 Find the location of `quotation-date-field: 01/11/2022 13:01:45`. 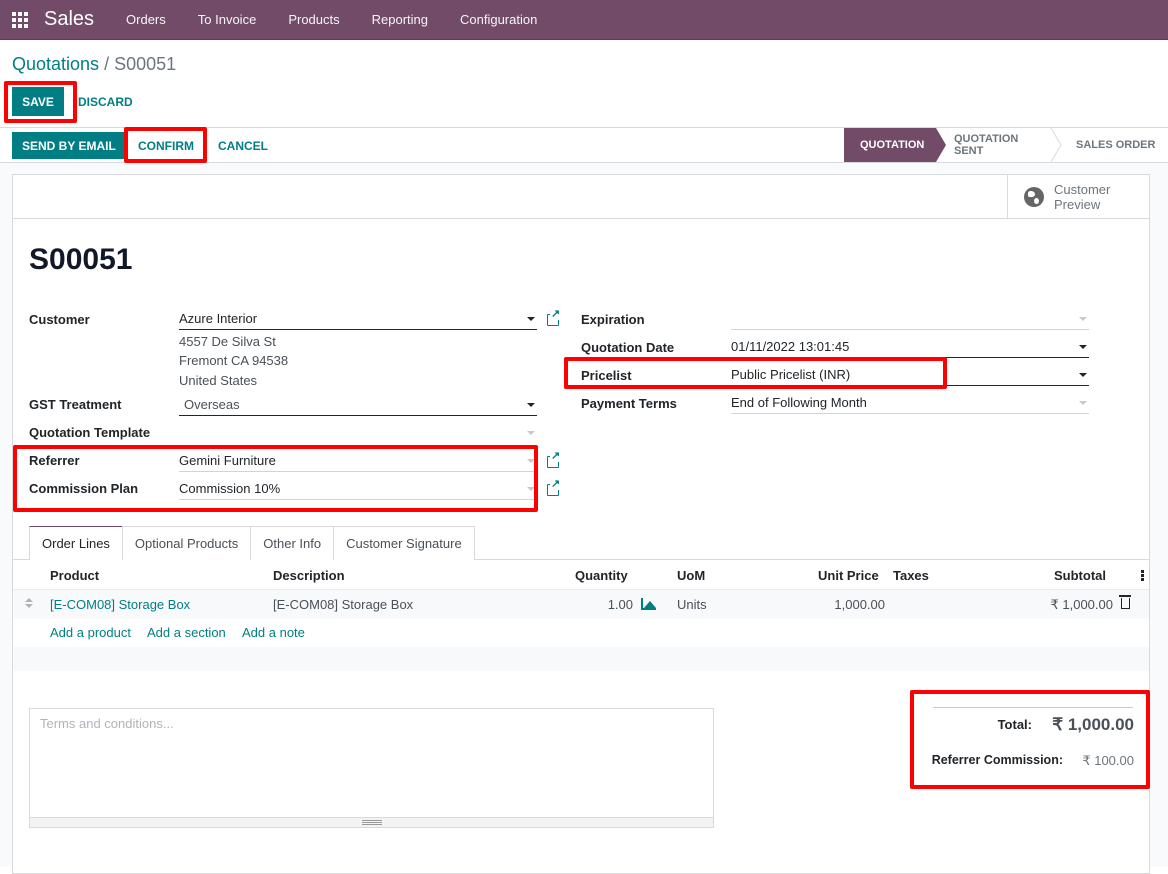

quotation-date-field: 01/11/2022 13:01:45 is located at coordinates (910, 347).